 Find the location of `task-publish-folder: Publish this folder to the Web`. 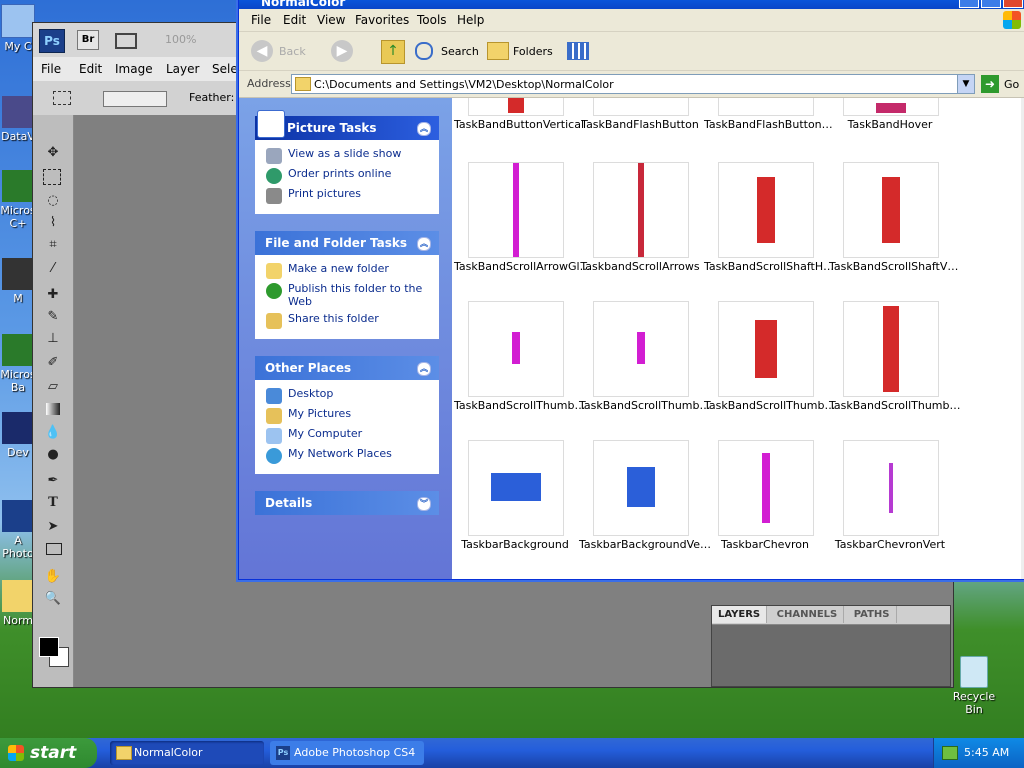

task-publish-folder: Publish this folder to the Web is located at coordinates (352, 297).